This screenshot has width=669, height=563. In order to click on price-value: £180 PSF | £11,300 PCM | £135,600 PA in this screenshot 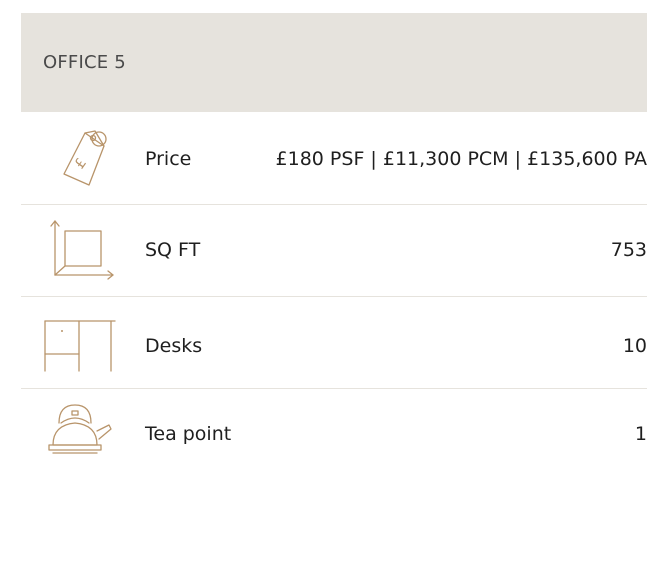, I will do `click(461, 159)`.